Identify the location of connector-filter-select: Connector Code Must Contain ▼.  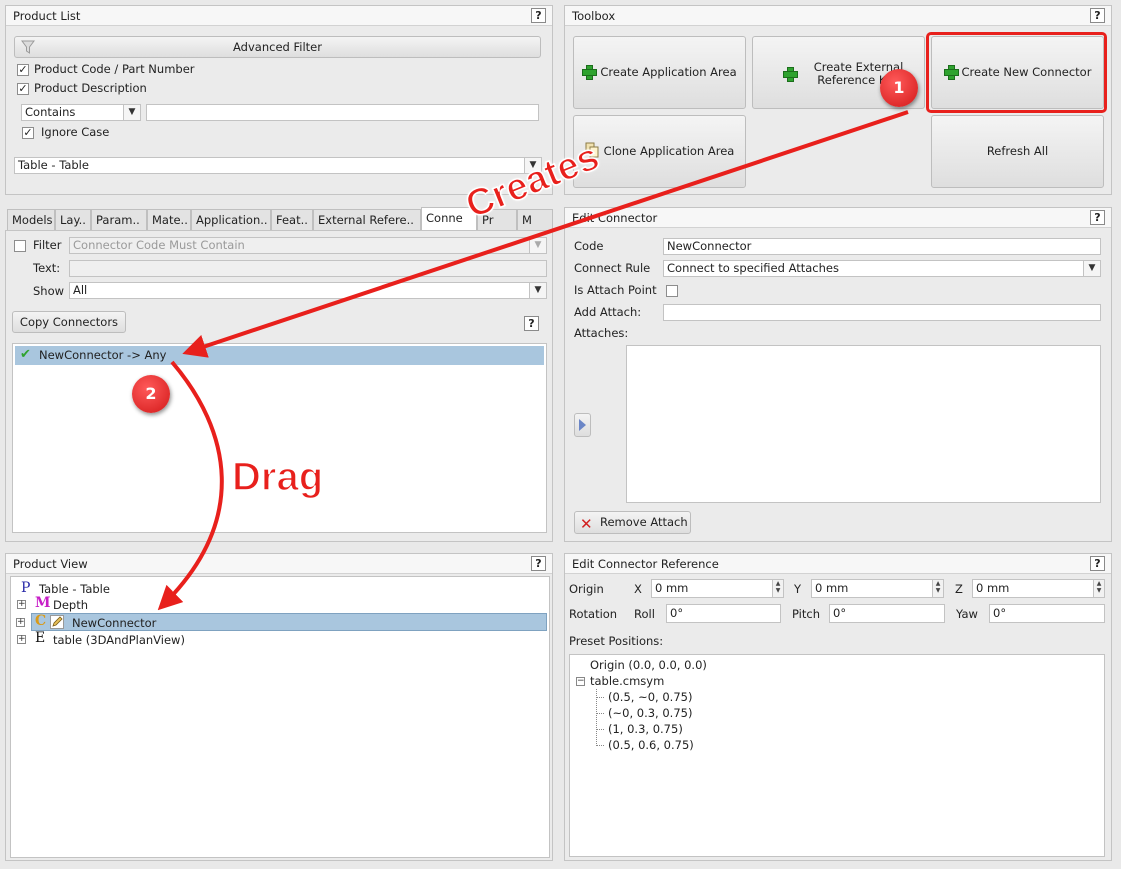
(308, 245).